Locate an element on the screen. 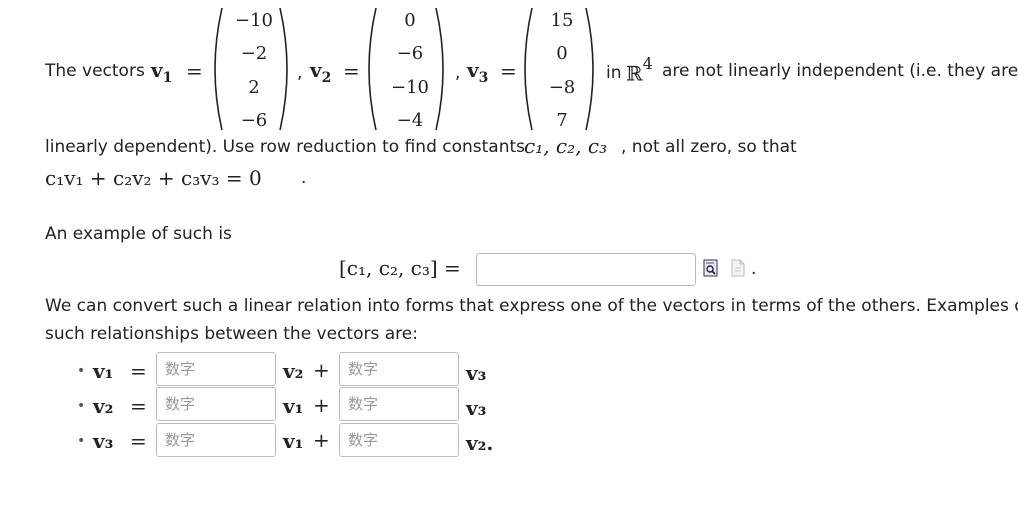 The image size is (1018, 510). v1-label: v1 is located at coordinates (162, 72).